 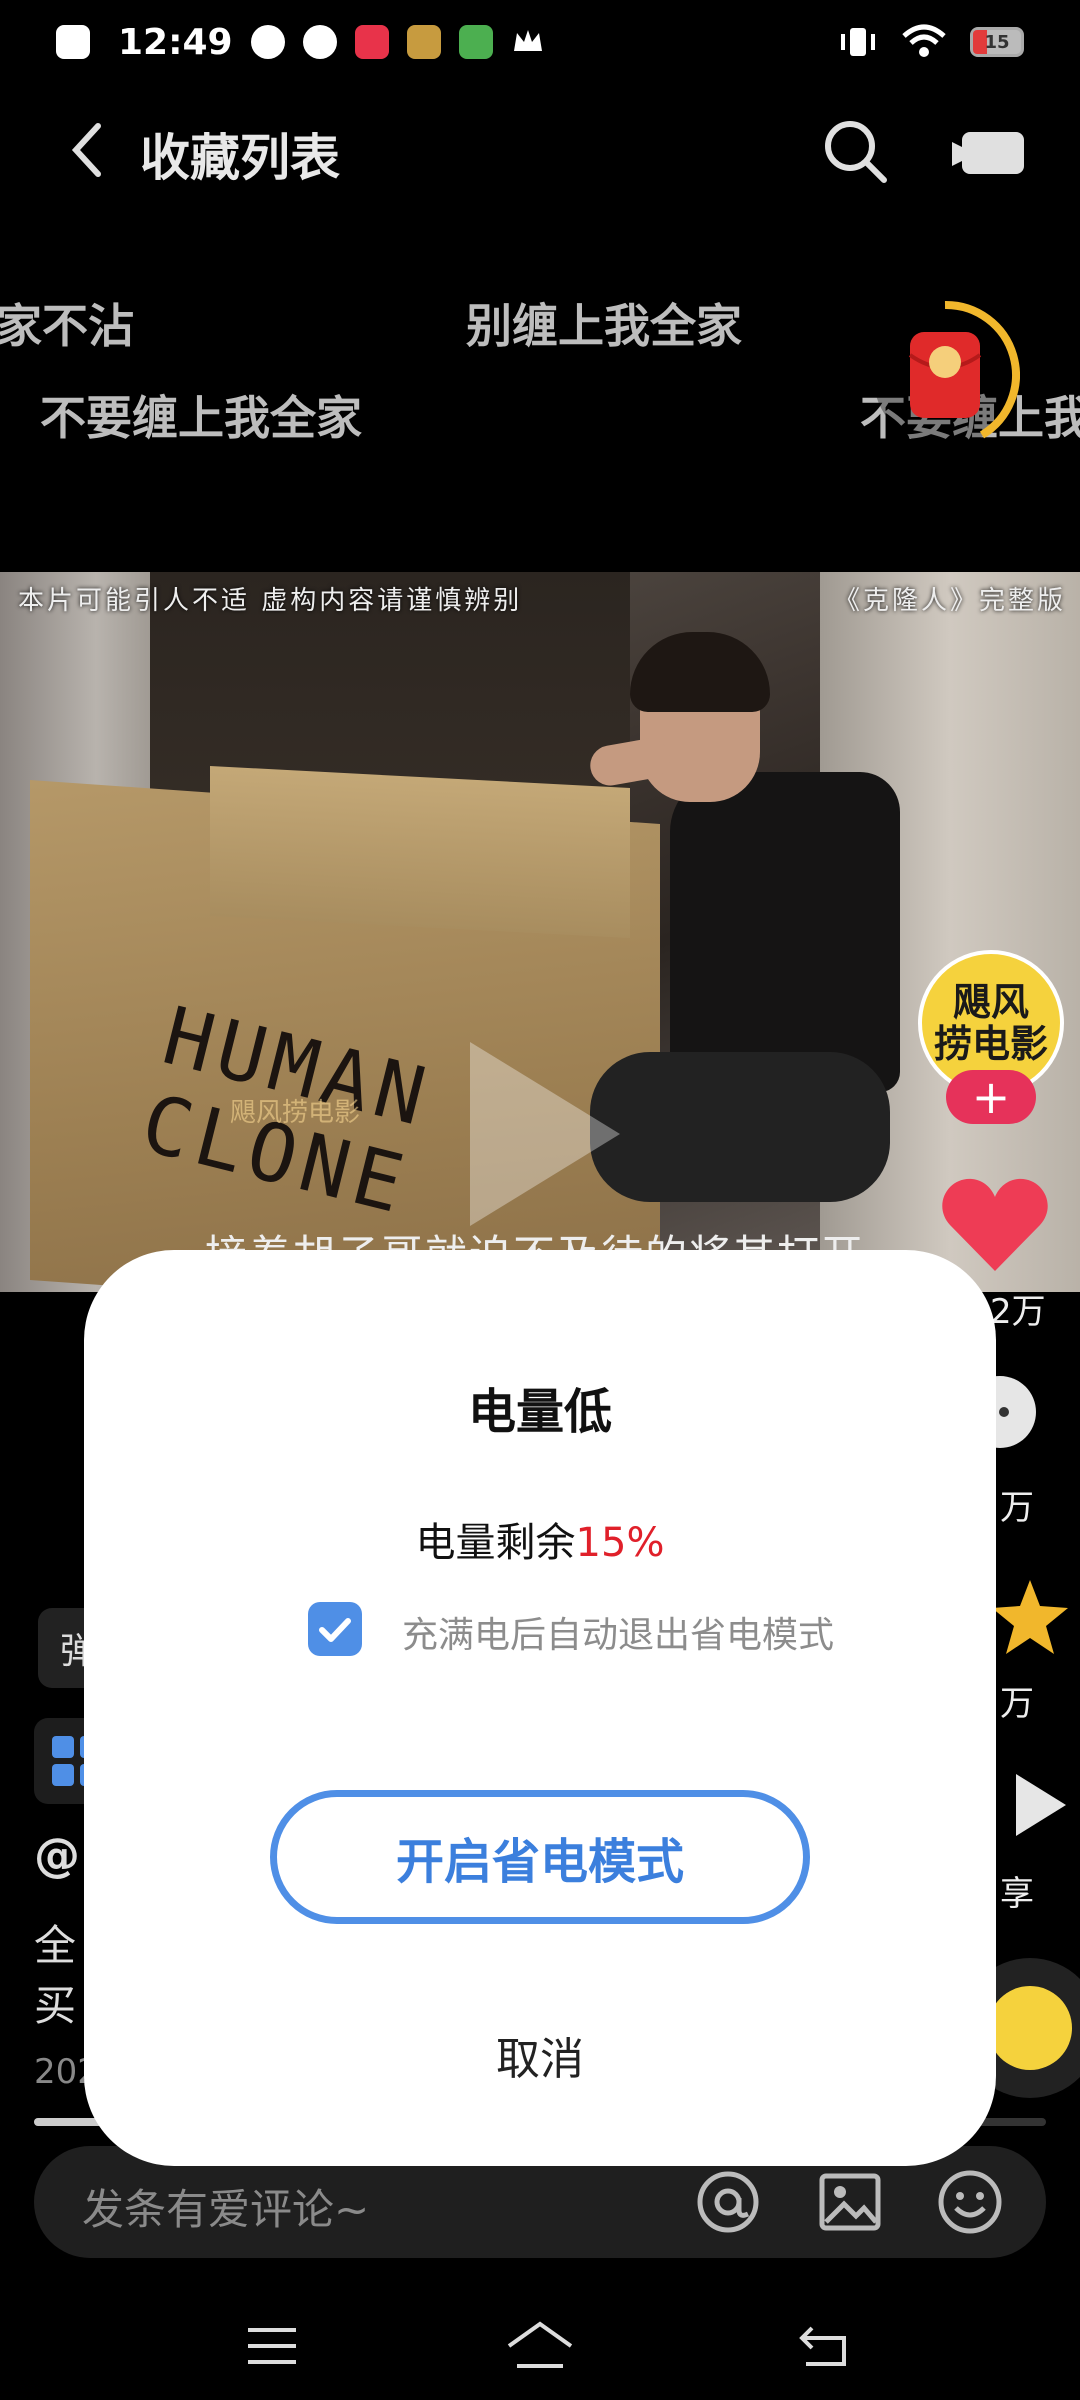 I want to click on chevron-left-icon, so click(x=90, y=150).